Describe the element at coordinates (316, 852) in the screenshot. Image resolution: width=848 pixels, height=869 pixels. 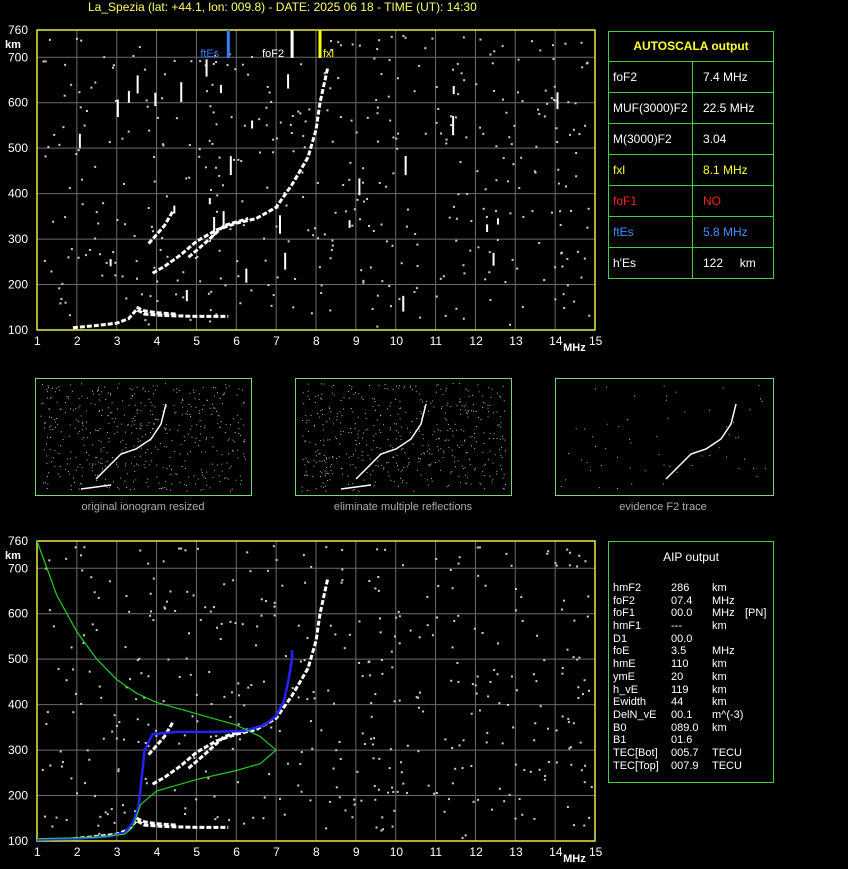
I see `x-tick-label: 8` at that location.